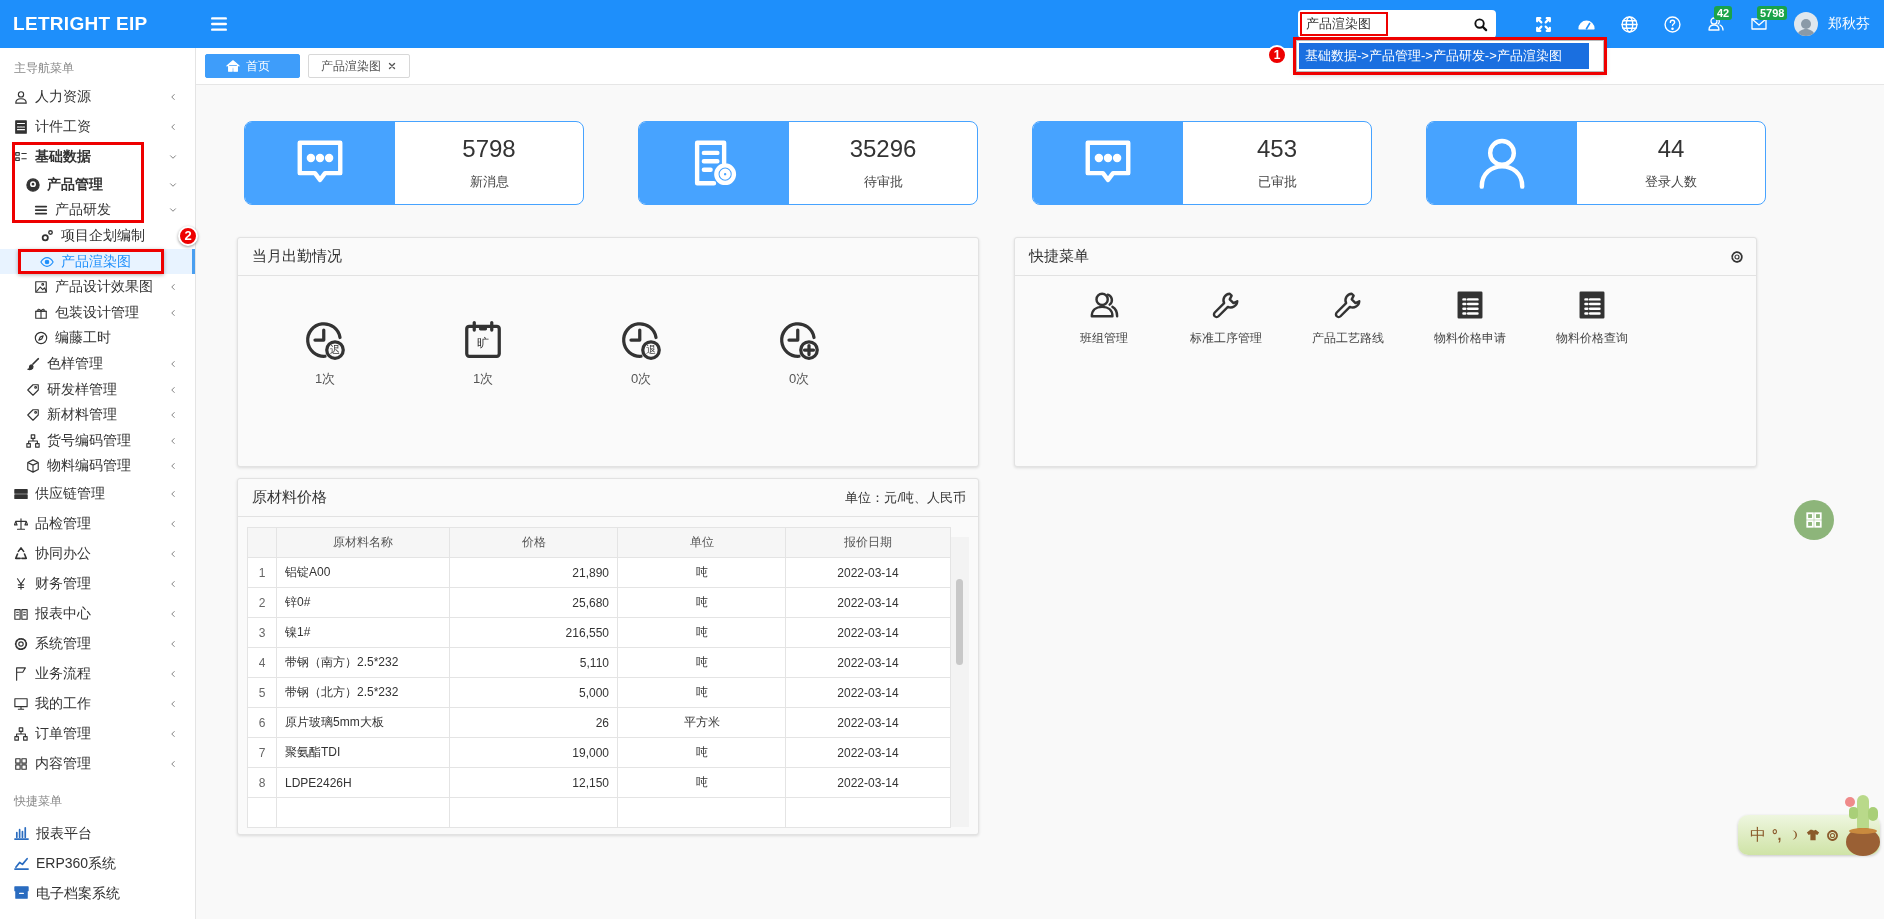 The image size is (1884, 919). Describe the element at coordinates (414, 163) in the screenshot. I see `stat-card: 5798 新消息` at that location.